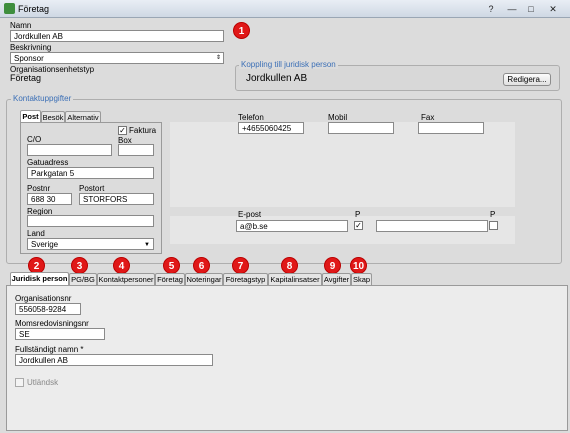 The width and height of the screenshot is (570, 433). Describe the element at coordinates (295, 279) in the screenshot. I see `tab-kapitalinsatser: Kapitalinsatser` at that location.